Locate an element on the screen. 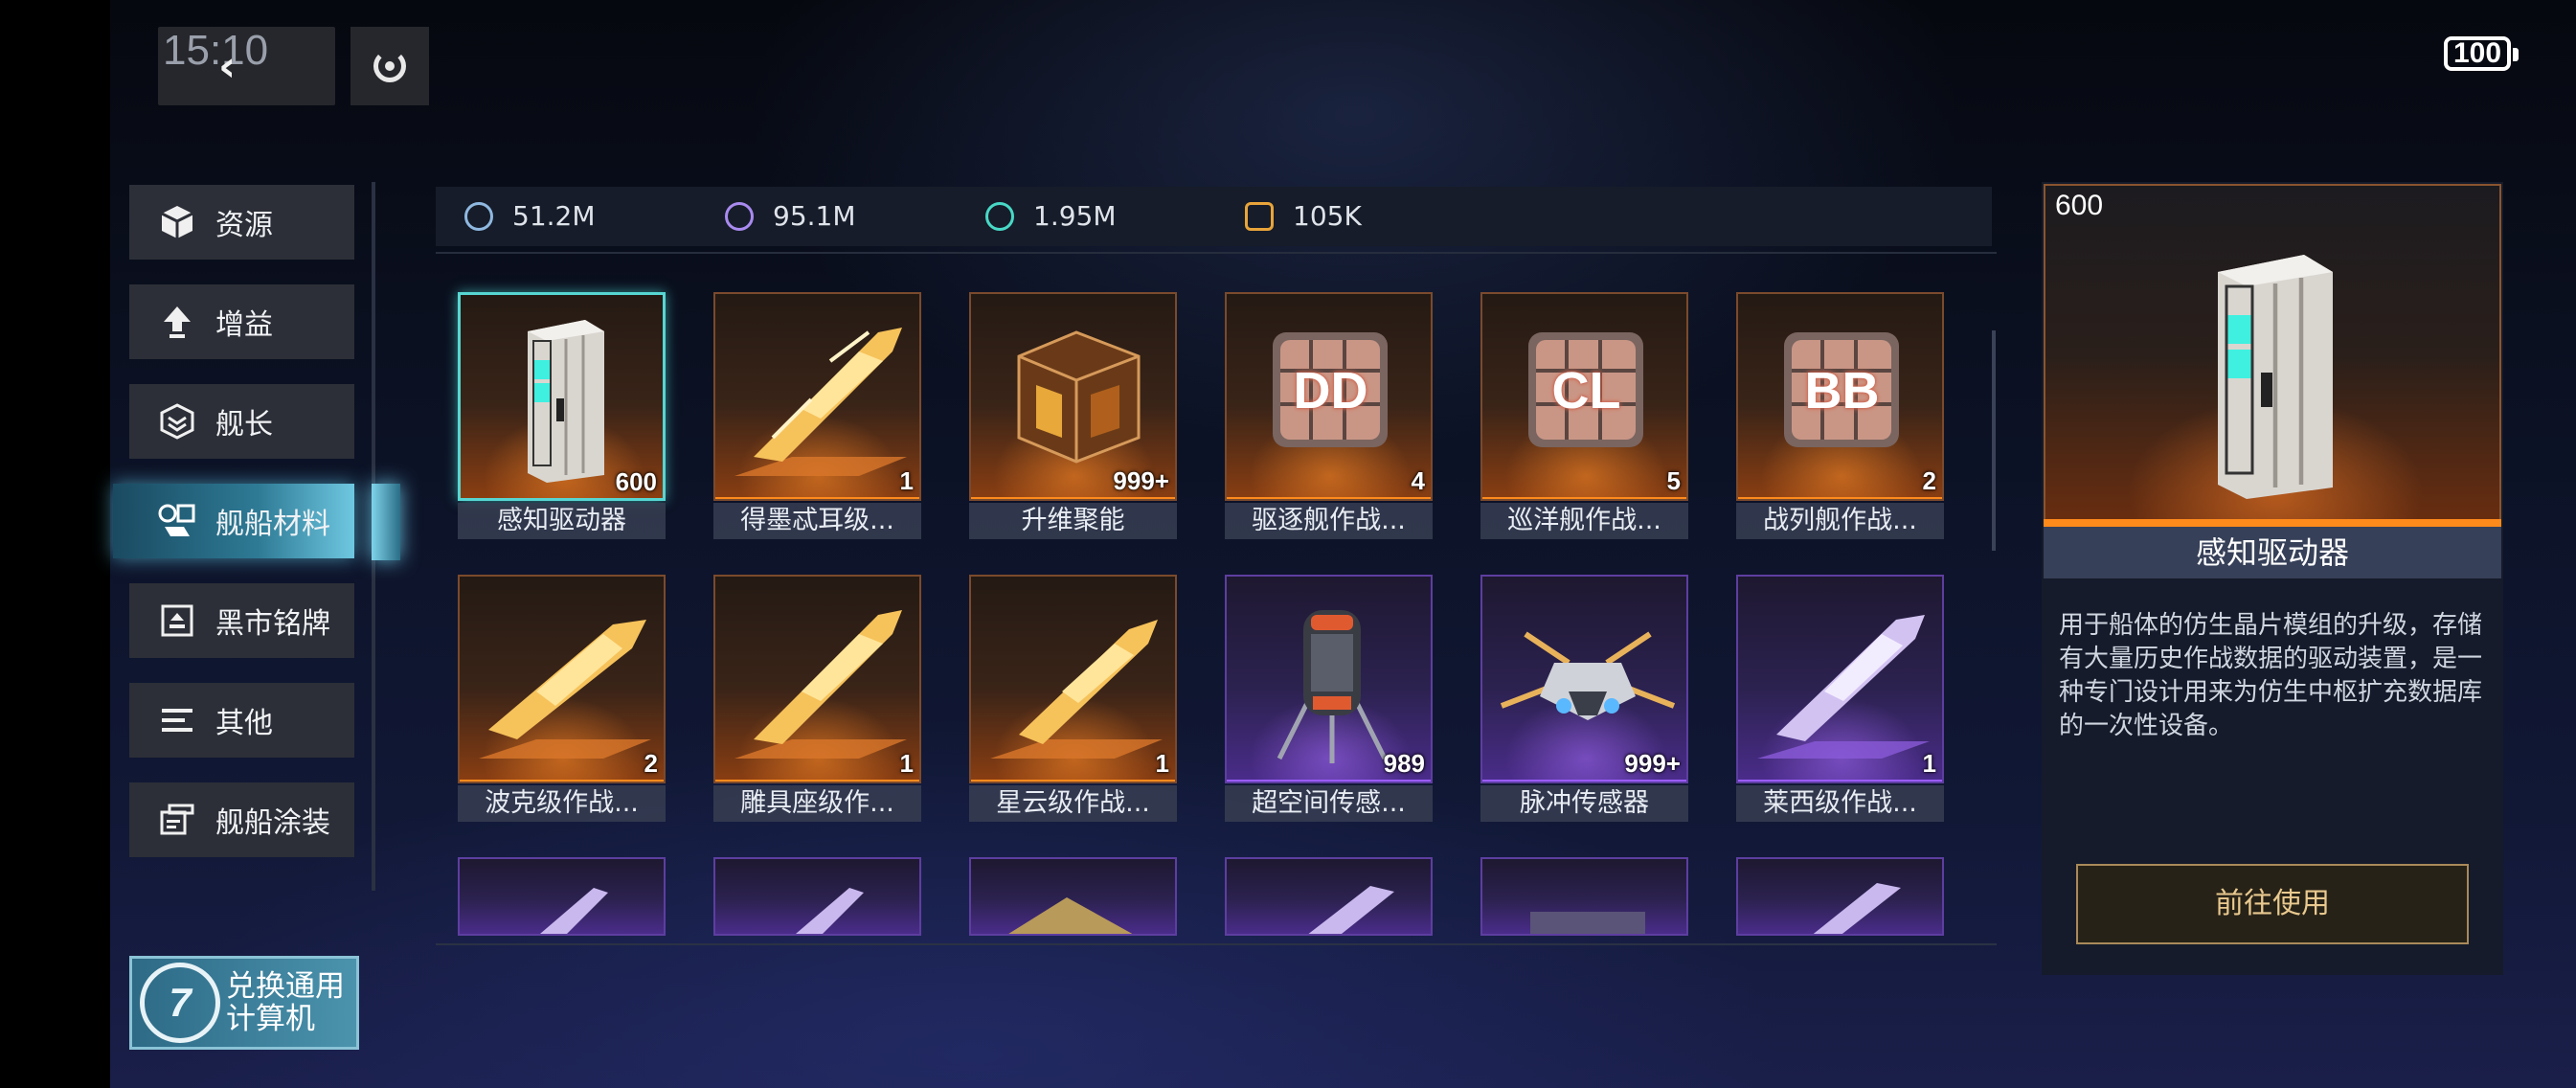 The width and height of the screenshot is (2576, 1088). refresh-icon is located at coordinates (389, 66).